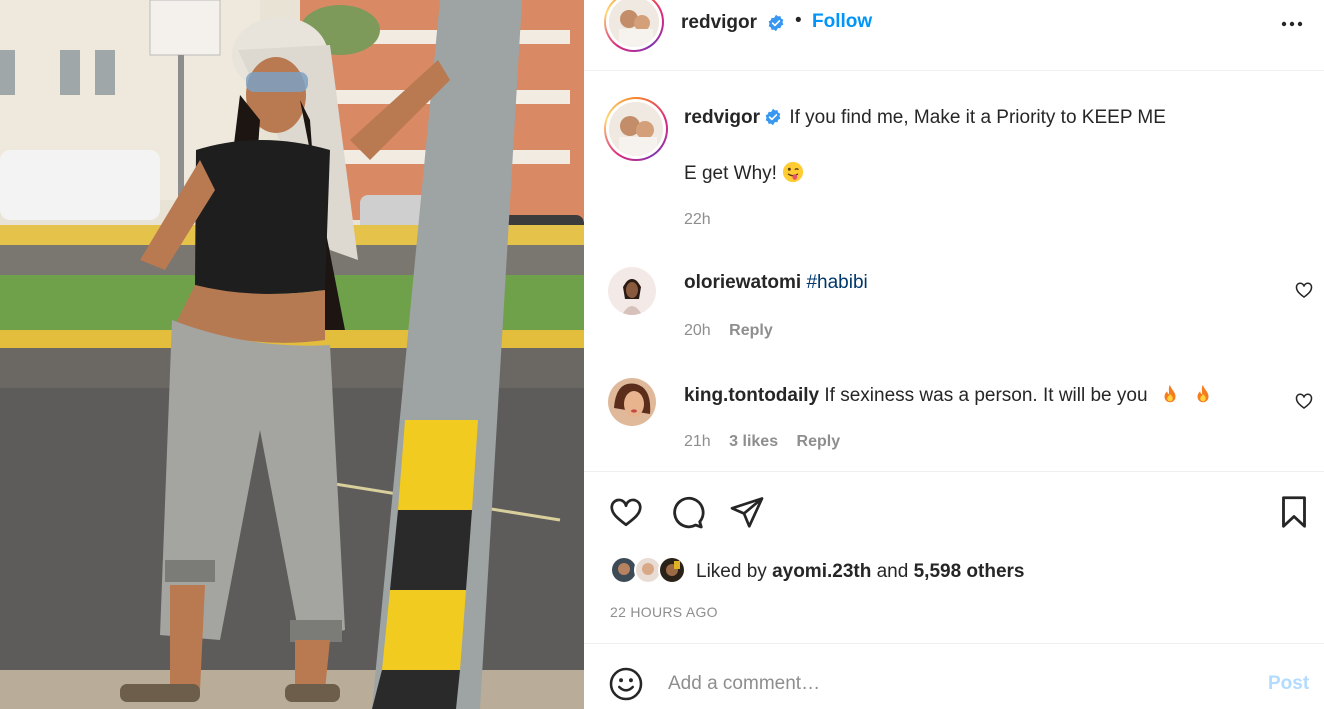  I want to click on post-timestamp: 22 HOURS AGO, so click(664, 612).